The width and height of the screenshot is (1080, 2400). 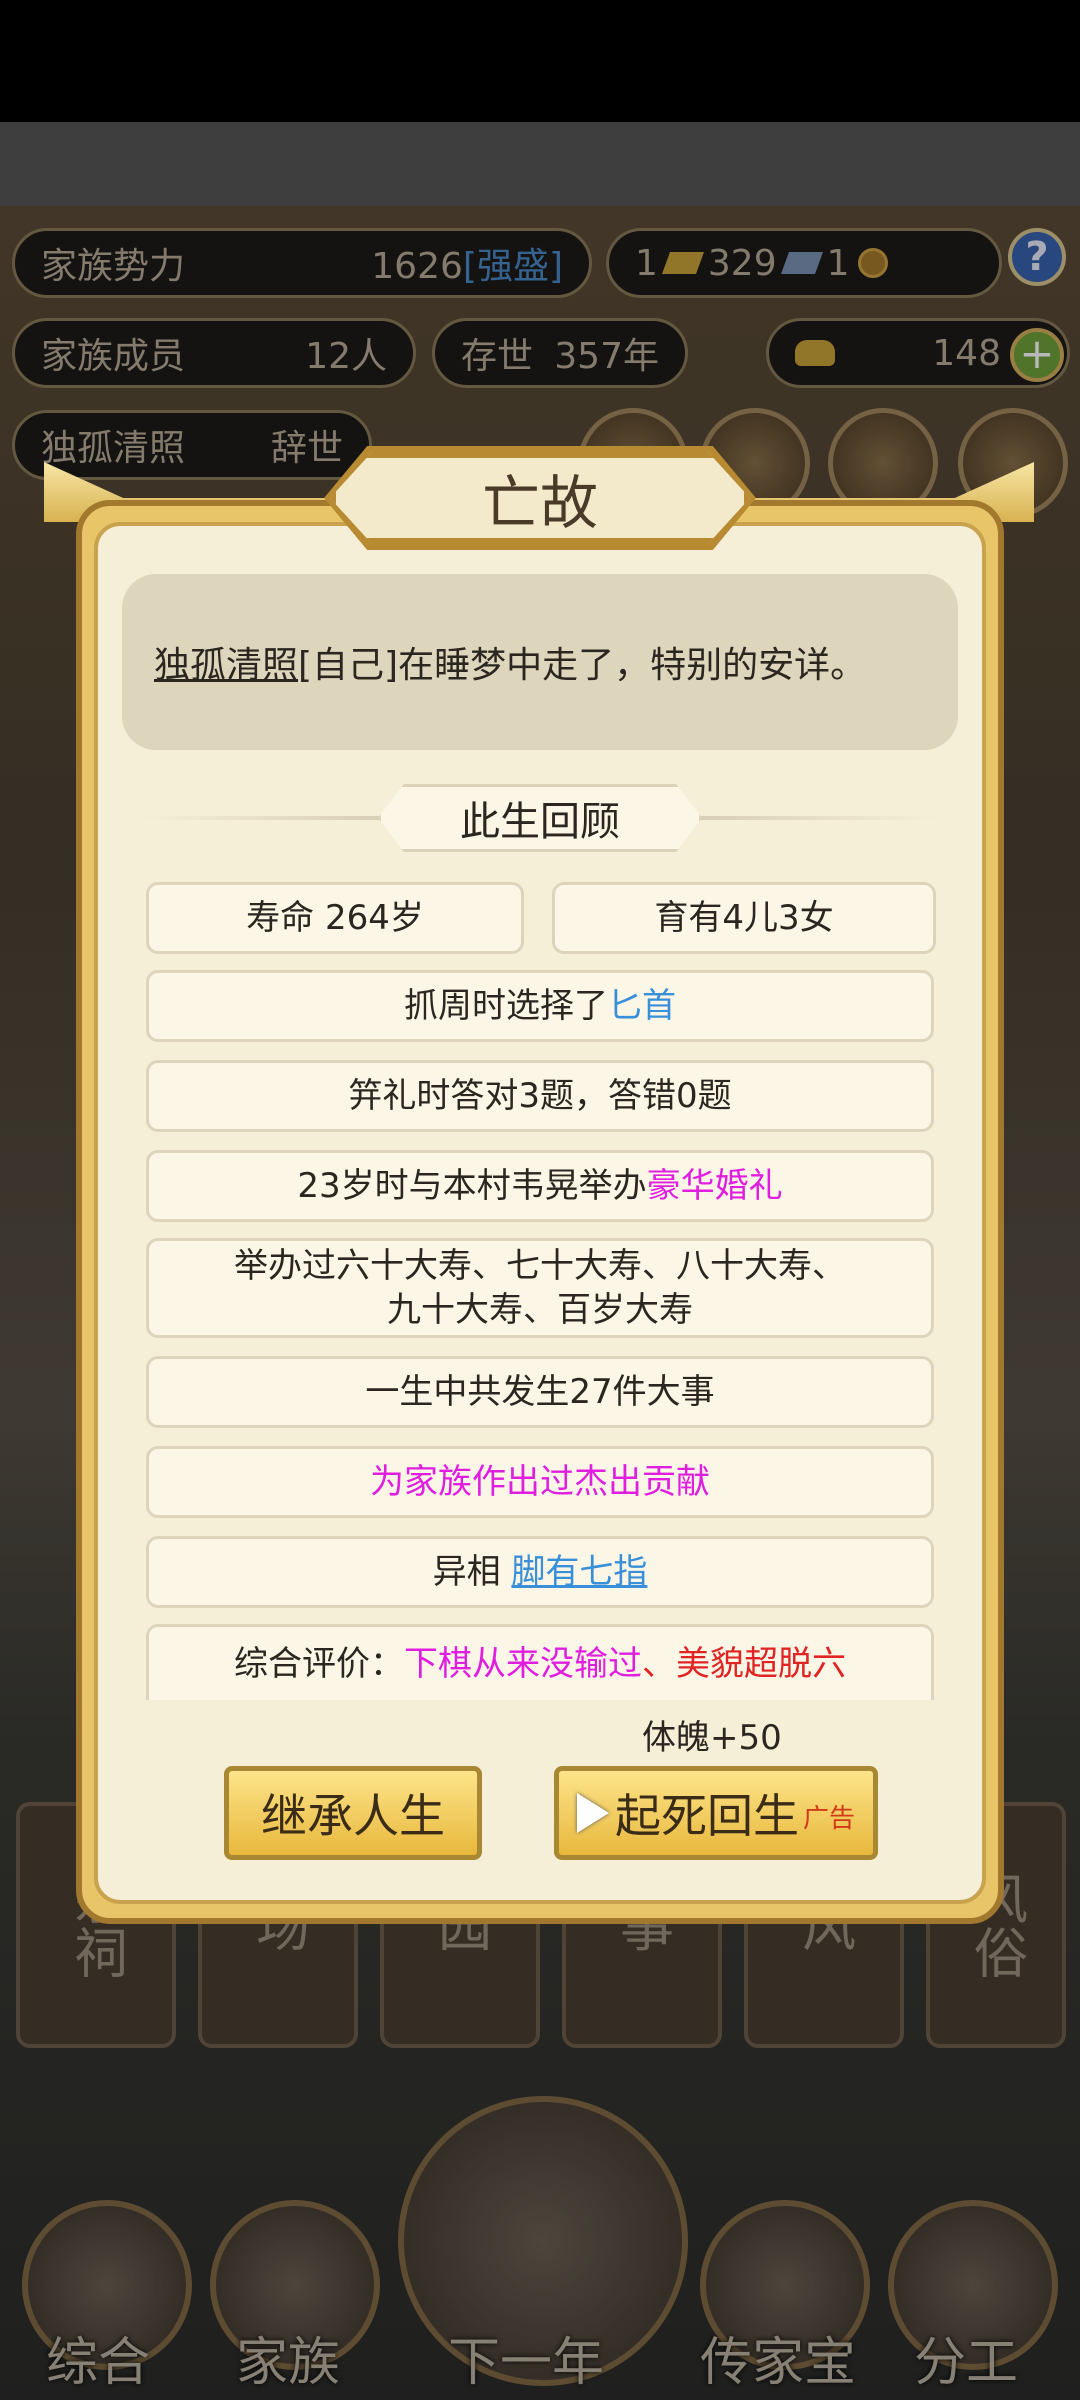 I want to click on bonus-text: 体魄+50, so click(x=712, y=1738).